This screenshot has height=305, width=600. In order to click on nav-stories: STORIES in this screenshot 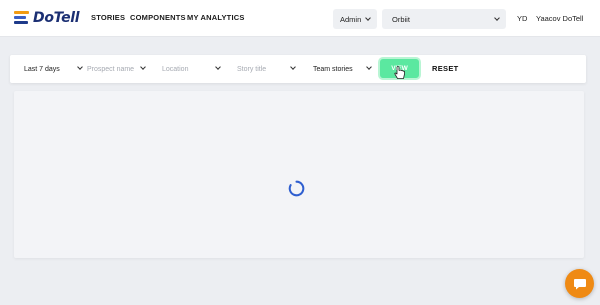, I will do `click(108, 17)`.